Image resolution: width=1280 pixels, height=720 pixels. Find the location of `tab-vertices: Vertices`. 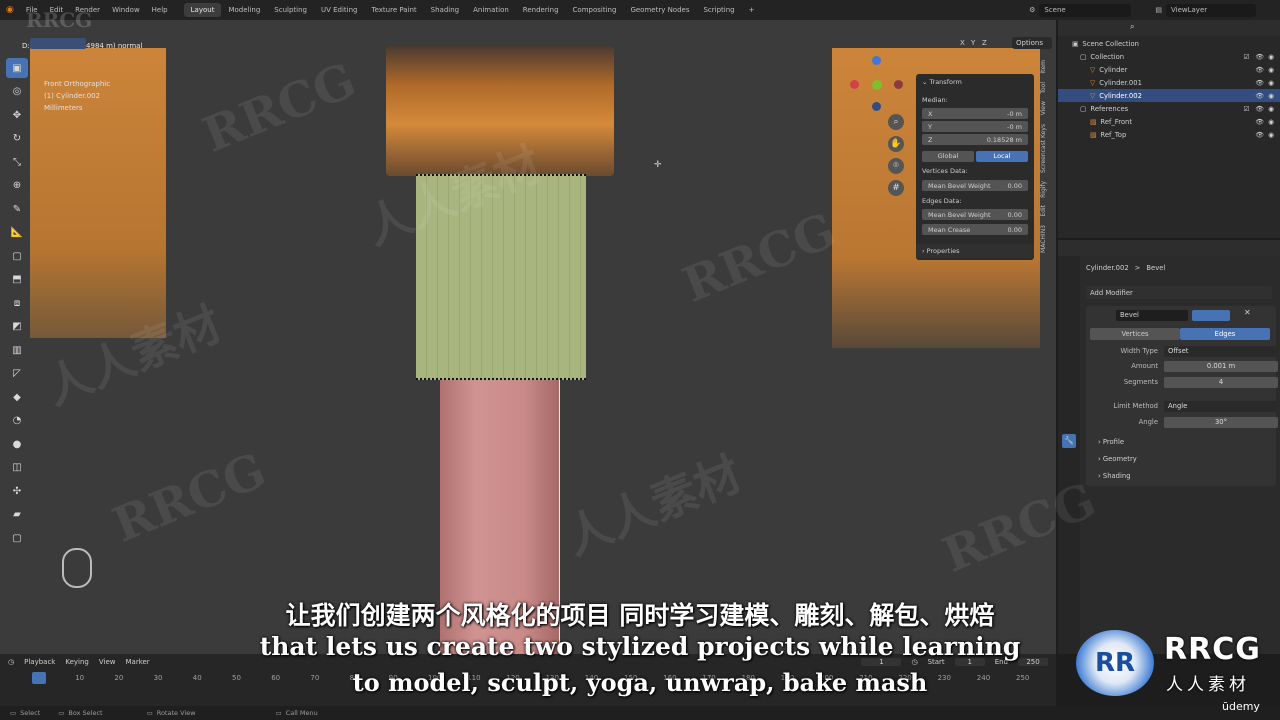

tab-vertices: Vertices is located at coordinates (1135, 334).